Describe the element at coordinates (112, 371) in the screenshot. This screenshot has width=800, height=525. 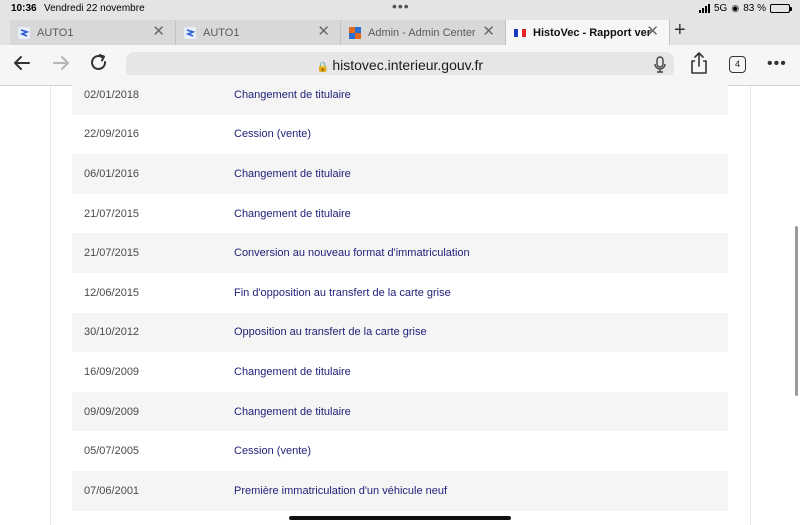
I see `history-date: 16/09/2009` at that location.